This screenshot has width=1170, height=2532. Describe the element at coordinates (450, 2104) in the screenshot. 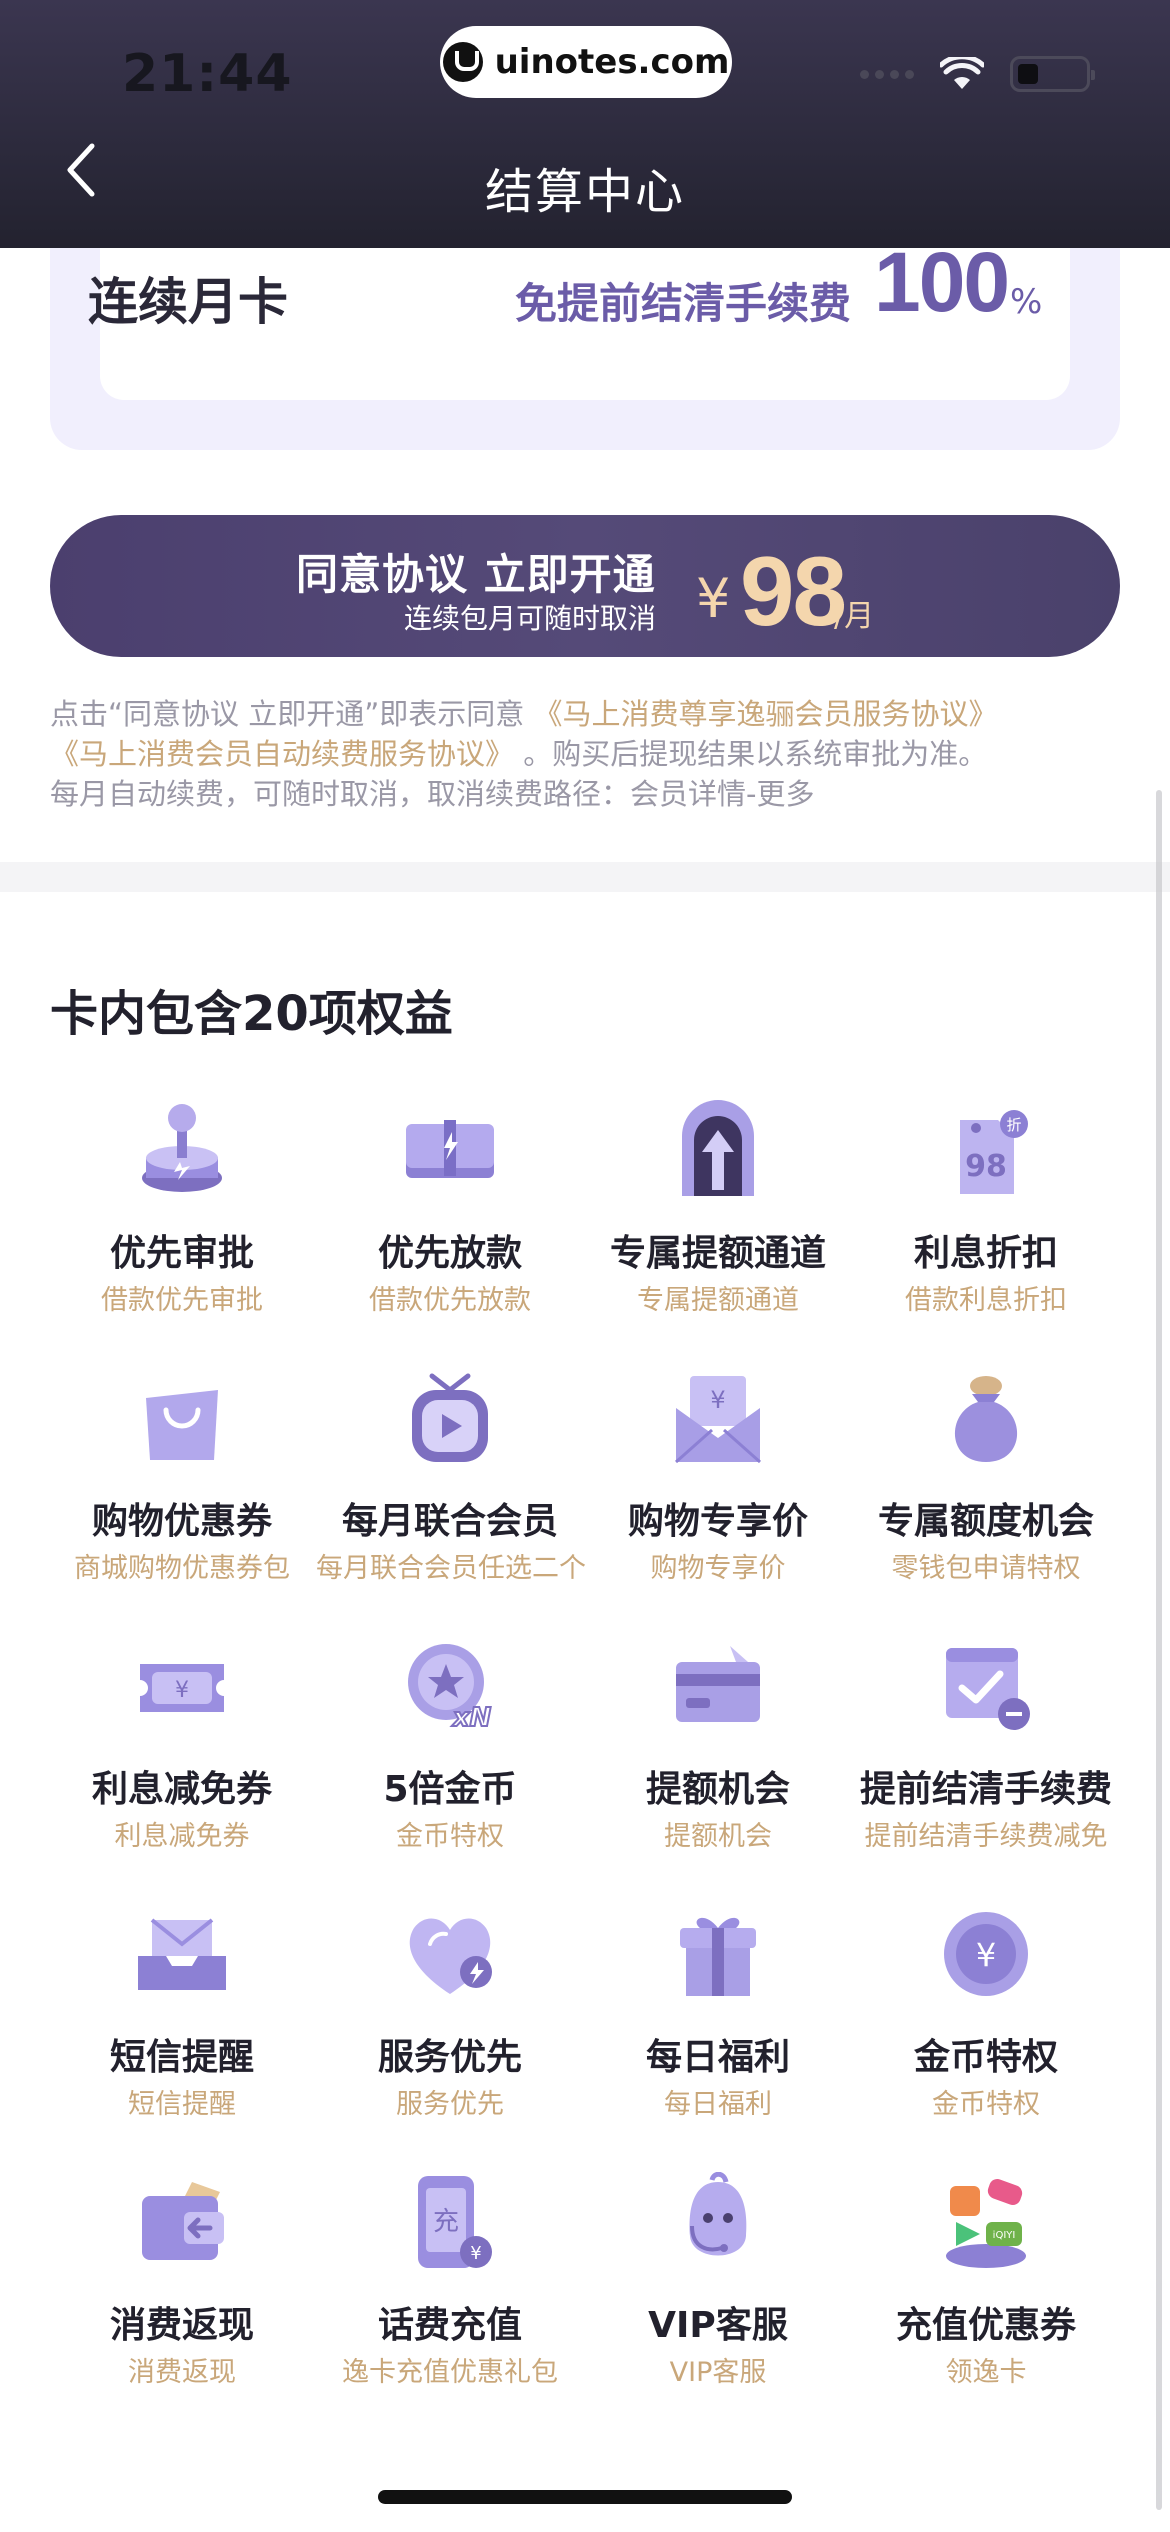

I see `benefit-subtitle: 服务优先` at that location.